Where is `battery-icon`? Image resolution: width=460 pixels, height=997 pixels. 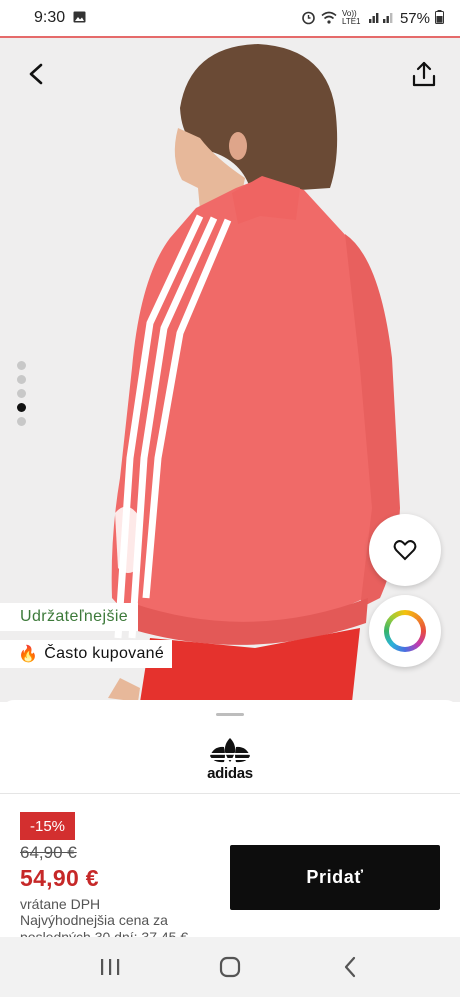 battery-icon is located at coordinates (439, 18).